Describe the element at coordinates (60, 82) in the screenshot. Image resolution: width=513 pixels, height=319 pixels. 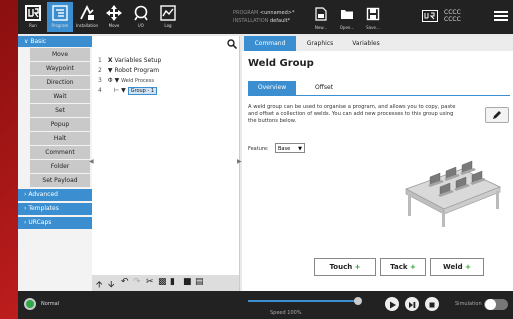
I see `sidebar-item-direction: Direction` at that location.